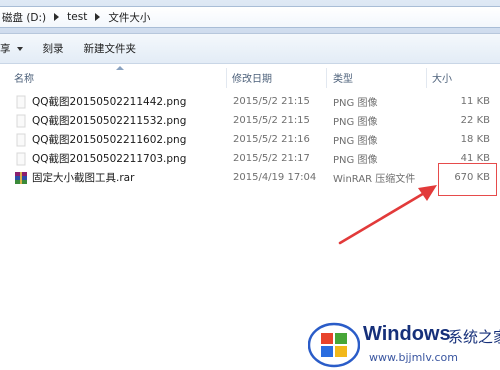  What do you see at coordinates (407, 334) in the screenshot?
I see `watermark-brand: Windows` at bounding box center [407, 334].